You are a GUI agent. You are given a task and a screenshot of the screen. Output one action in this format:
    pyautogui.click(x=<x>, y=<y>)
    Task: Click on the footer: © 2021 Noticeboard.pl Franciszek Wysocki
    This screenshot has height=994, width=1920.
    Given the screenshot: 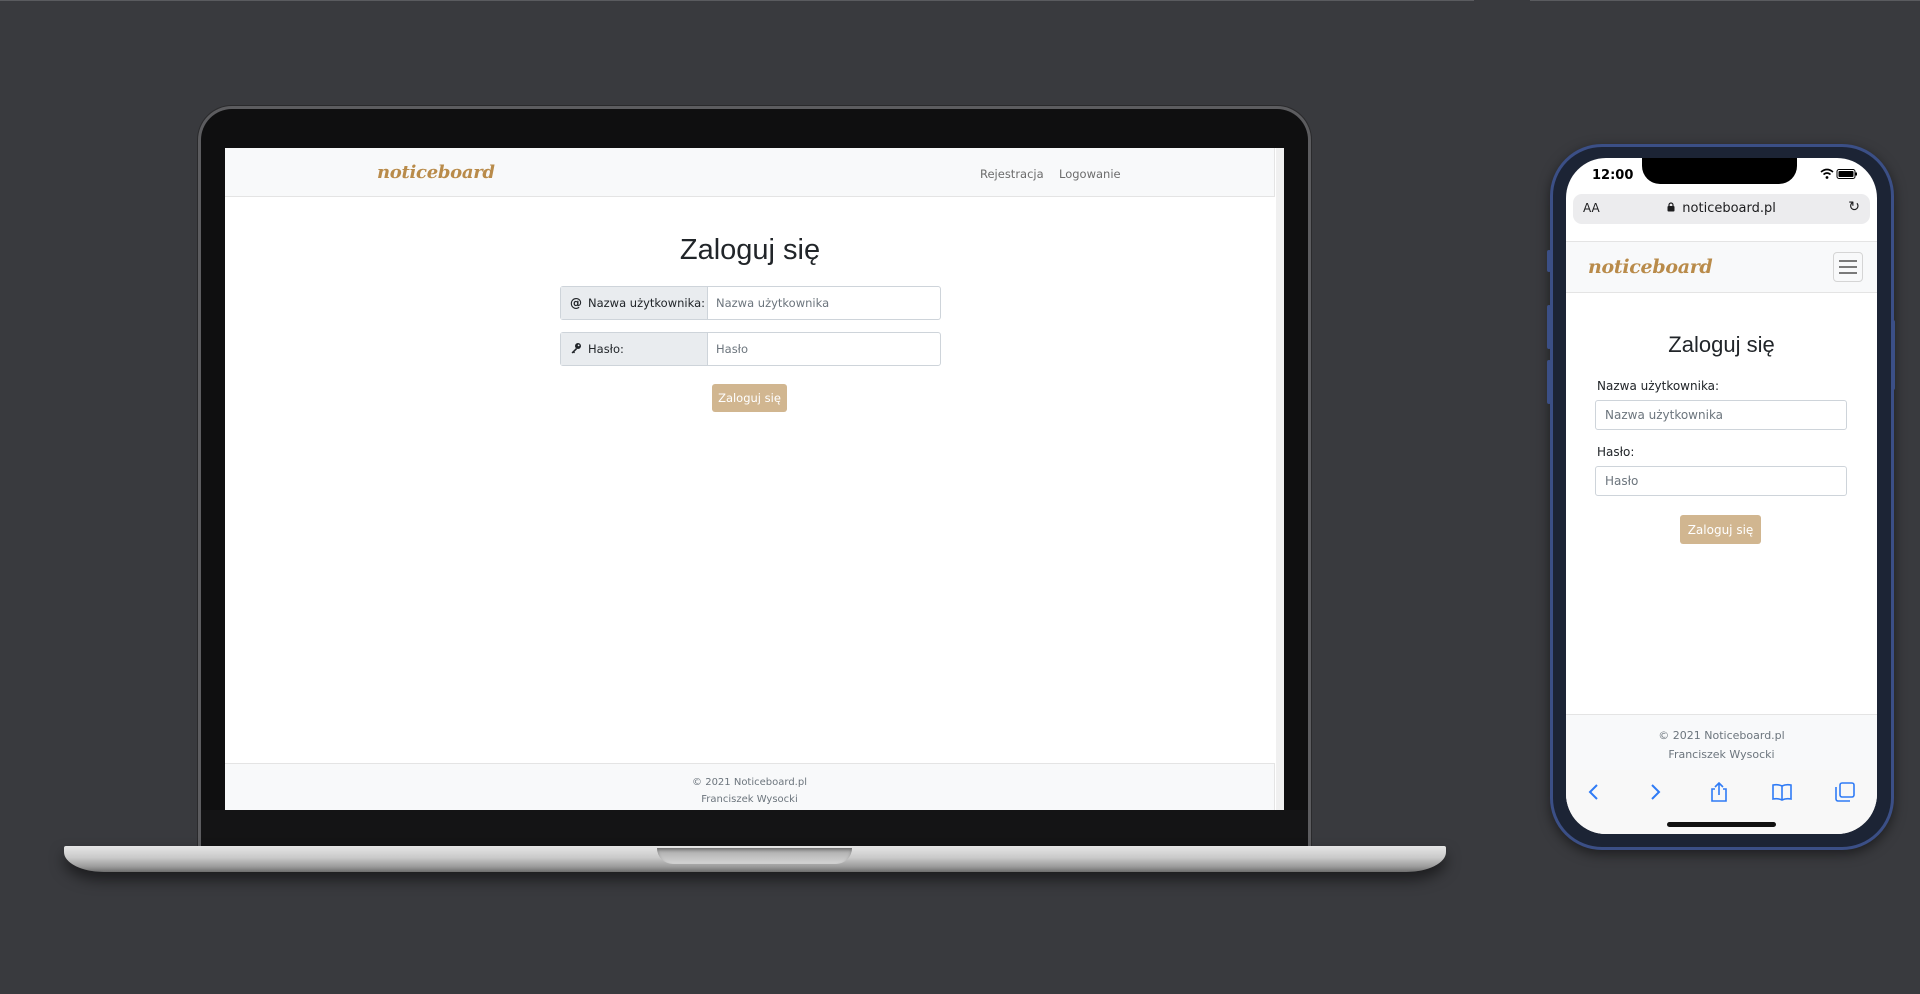 What is the action you would take?
    pyautogui.click(x=750, y=786)
    